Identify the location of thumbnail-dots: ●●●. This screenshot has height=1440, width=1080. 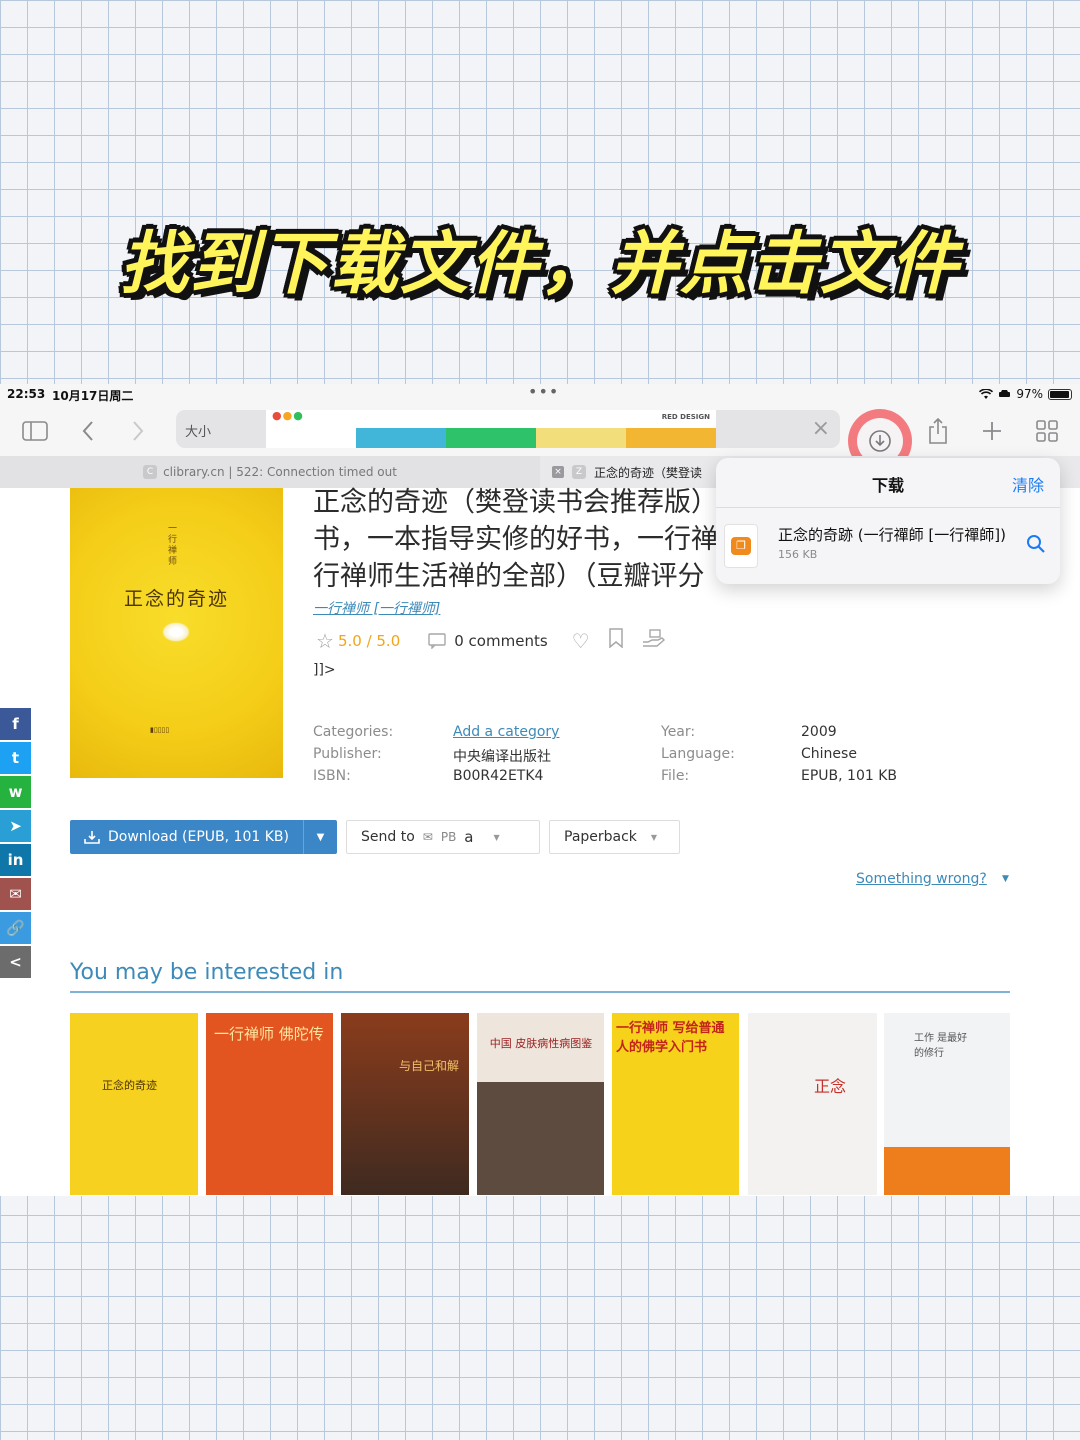
(288, 416).